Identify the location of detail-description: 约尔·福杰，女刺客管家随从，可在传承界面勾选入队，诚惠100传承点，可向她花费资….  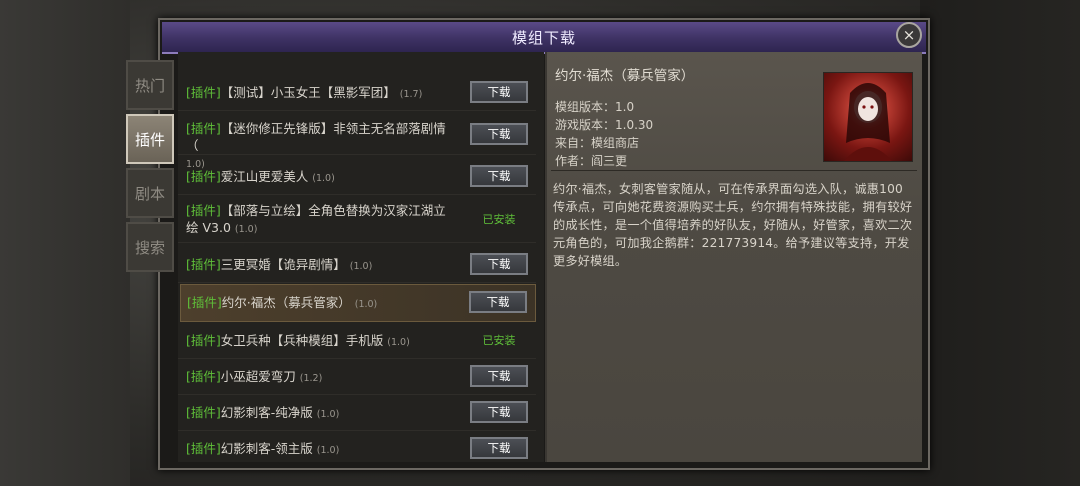
(733, 225).